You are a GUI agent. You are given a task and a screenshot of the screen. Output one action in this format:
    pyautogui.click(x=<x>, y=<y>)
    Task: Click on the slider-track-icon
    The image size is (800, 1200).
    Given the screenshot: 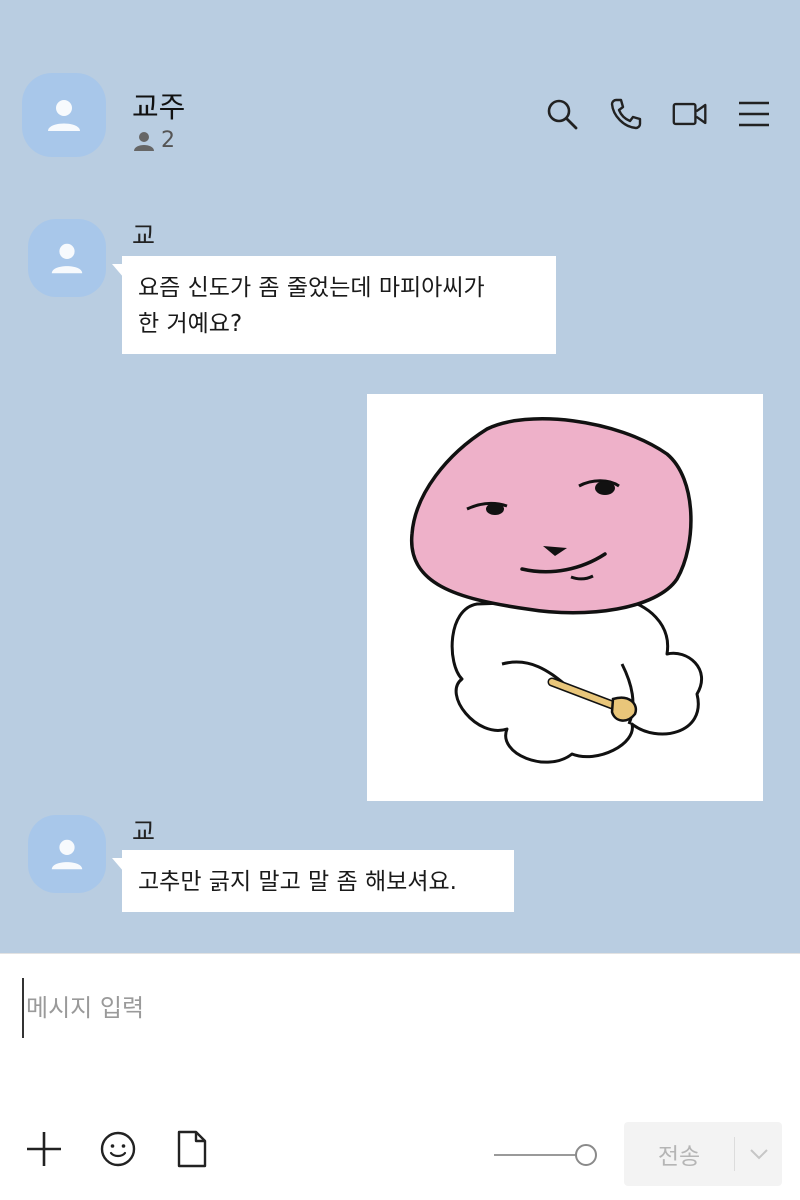 What is the action you would take?
    pyautogui.click(x=545, y=1155)
    